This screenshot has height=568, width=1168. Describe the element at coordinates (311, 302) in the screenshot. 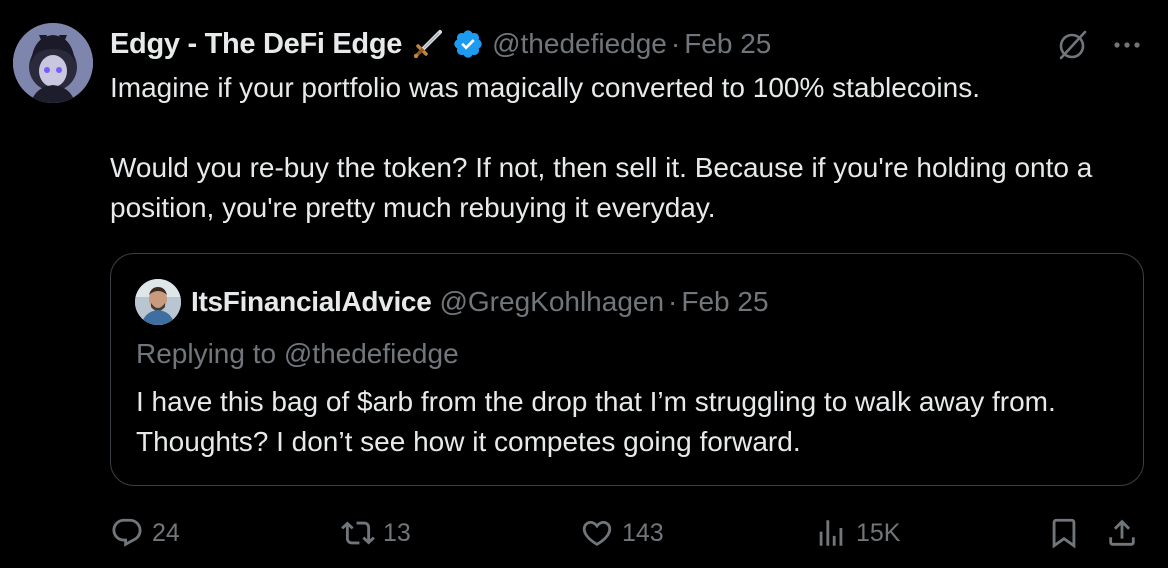

I see `quote-author-name: ItsFinancialAdvice` at that location.